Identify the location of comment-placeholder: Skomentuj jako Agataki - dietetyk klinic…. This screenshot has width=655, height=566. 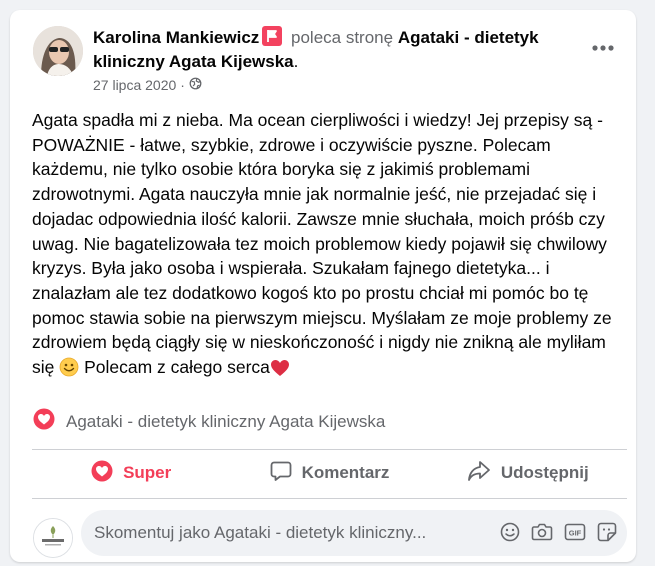
(260, 532).